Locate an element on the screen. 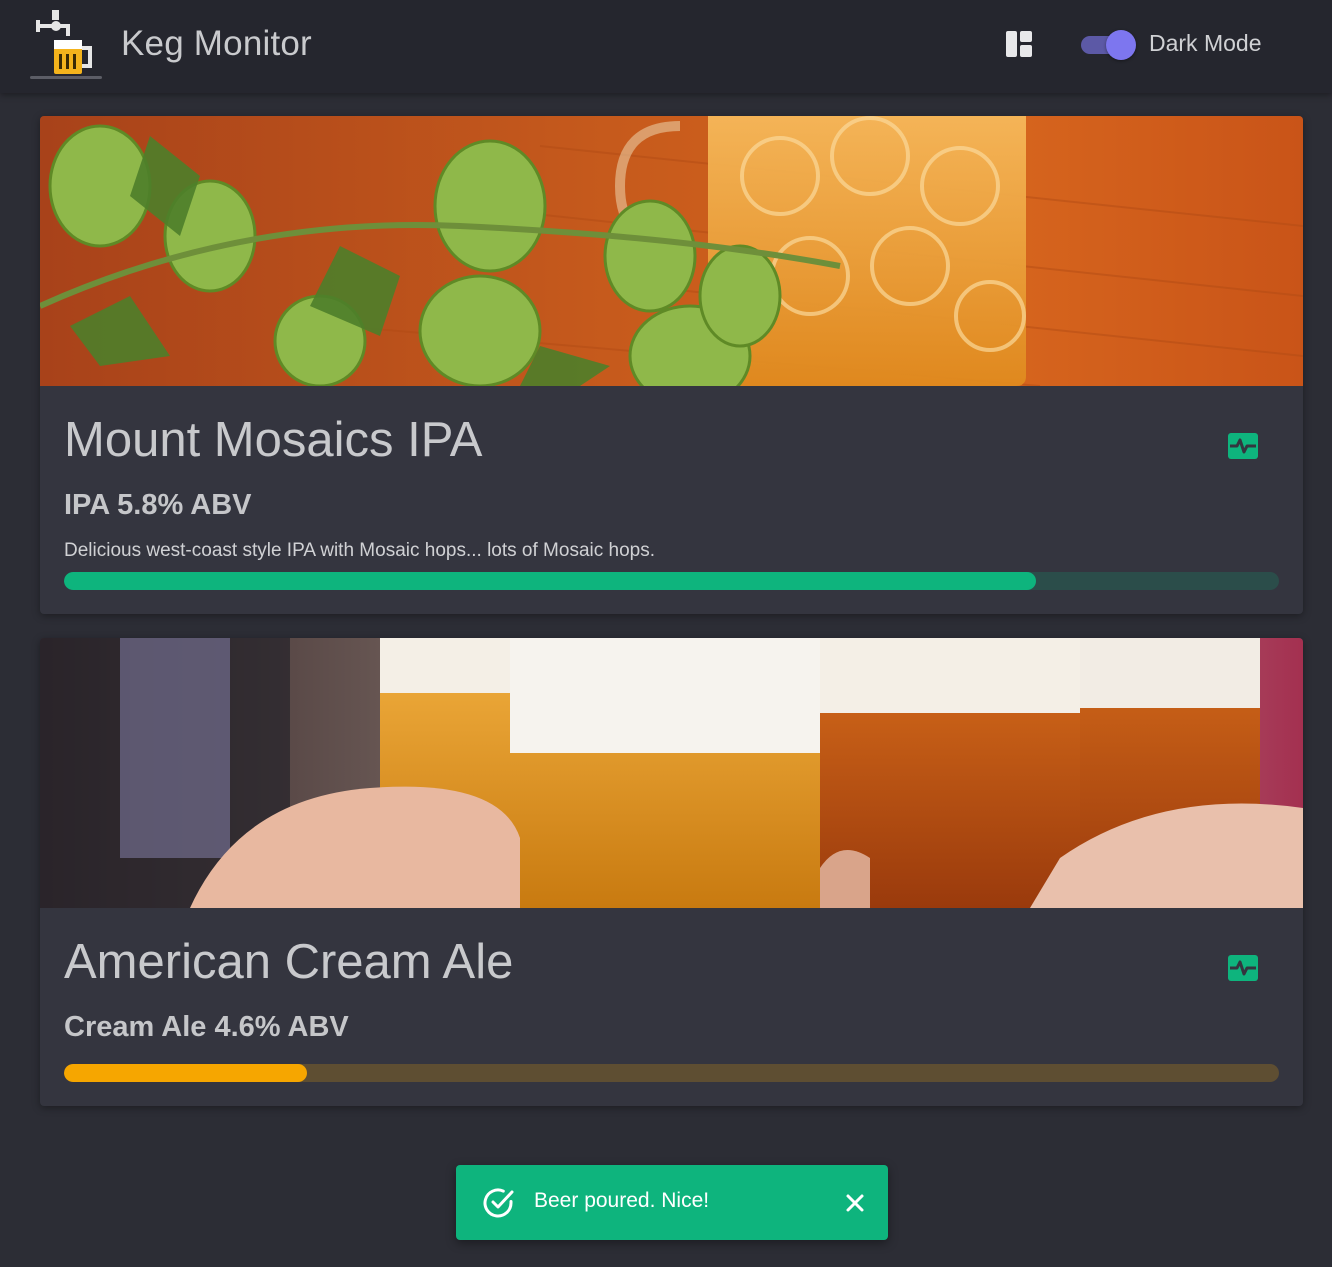 Image resolution: width=1332 pixels, height=1267 pixels. keg-name: American Cream Ale is located at coordinates (289, 962).